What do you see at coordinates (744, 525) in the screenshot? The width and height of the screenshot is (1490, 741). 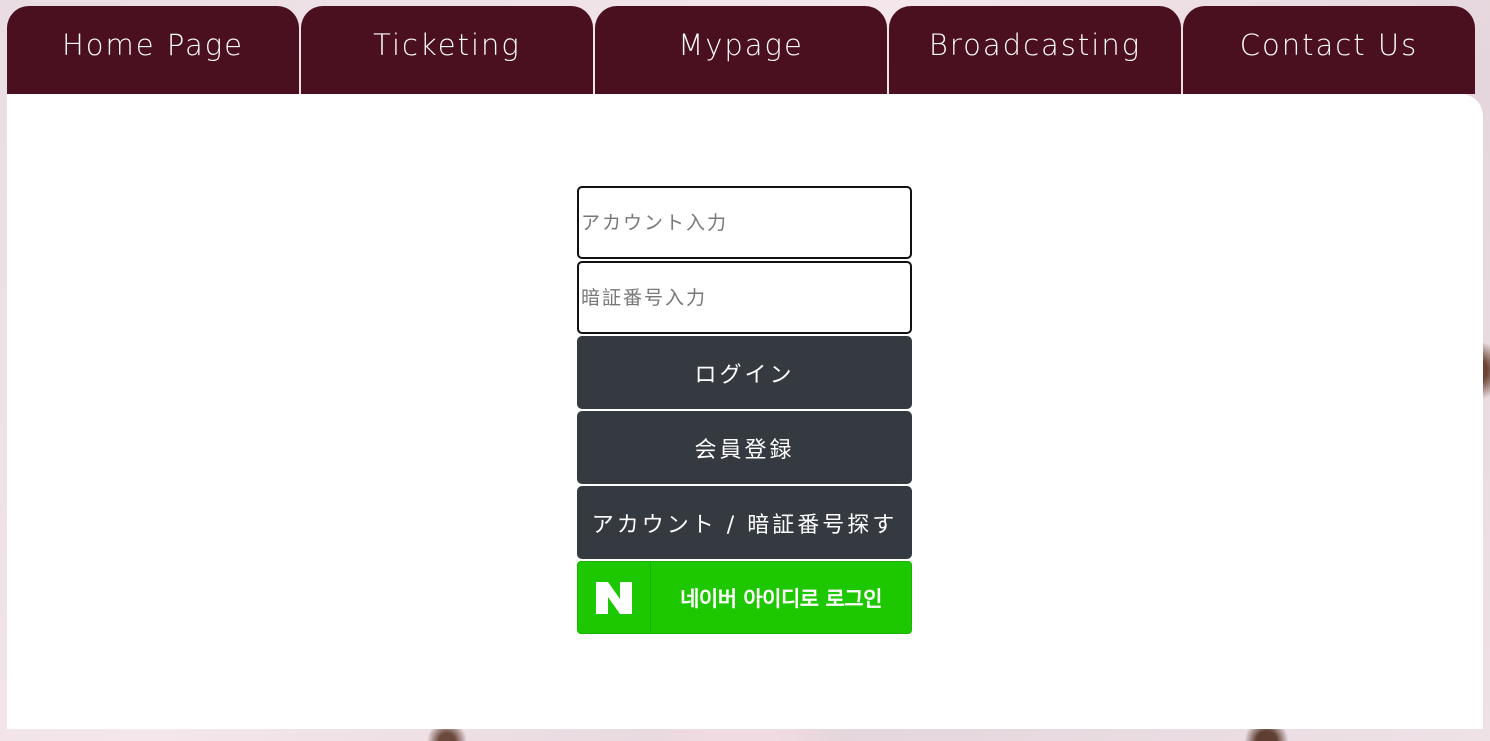 I see `find-account-button-label: アカウント / 暗証番号探す` at bounding box center [744, 525].